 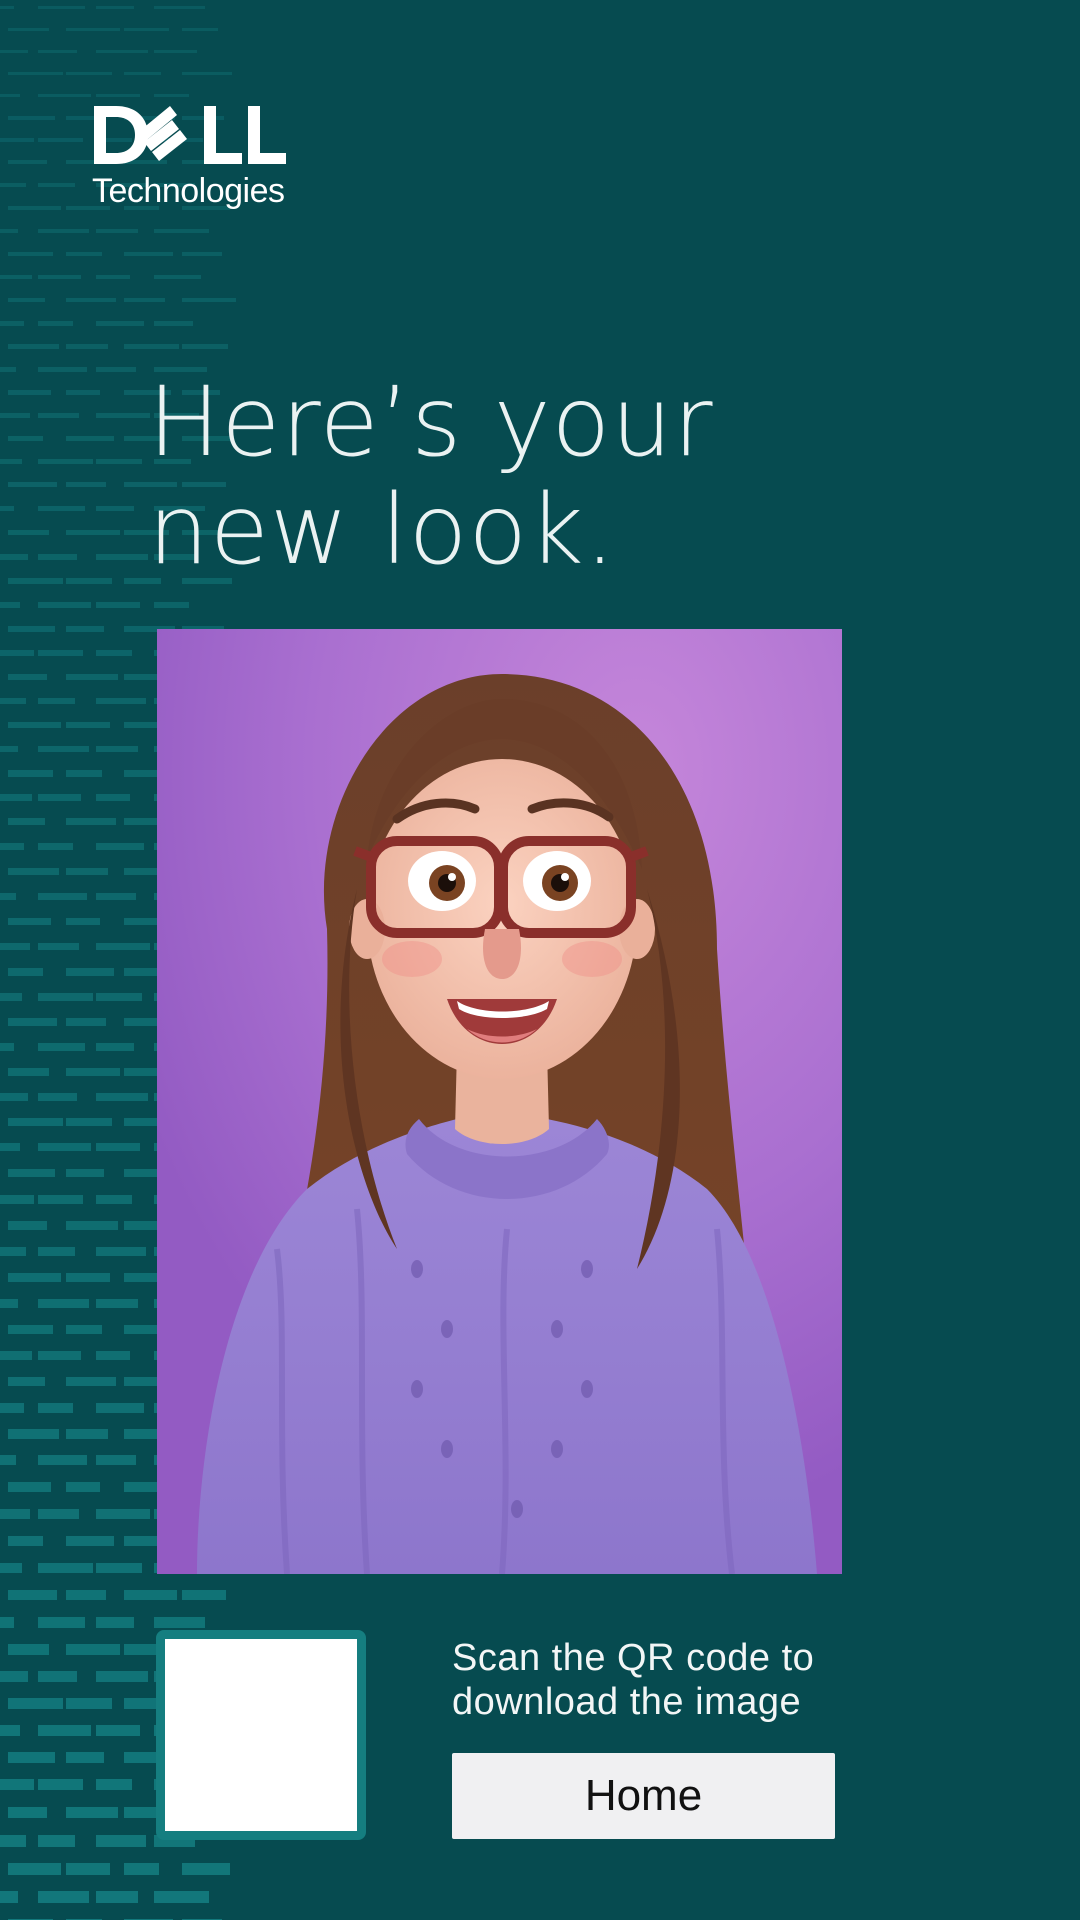 What do you see at coordinates (431, 422) in the screenshot?
I see `headline-line-1: Here’s your` at bounding box center [431, 422].